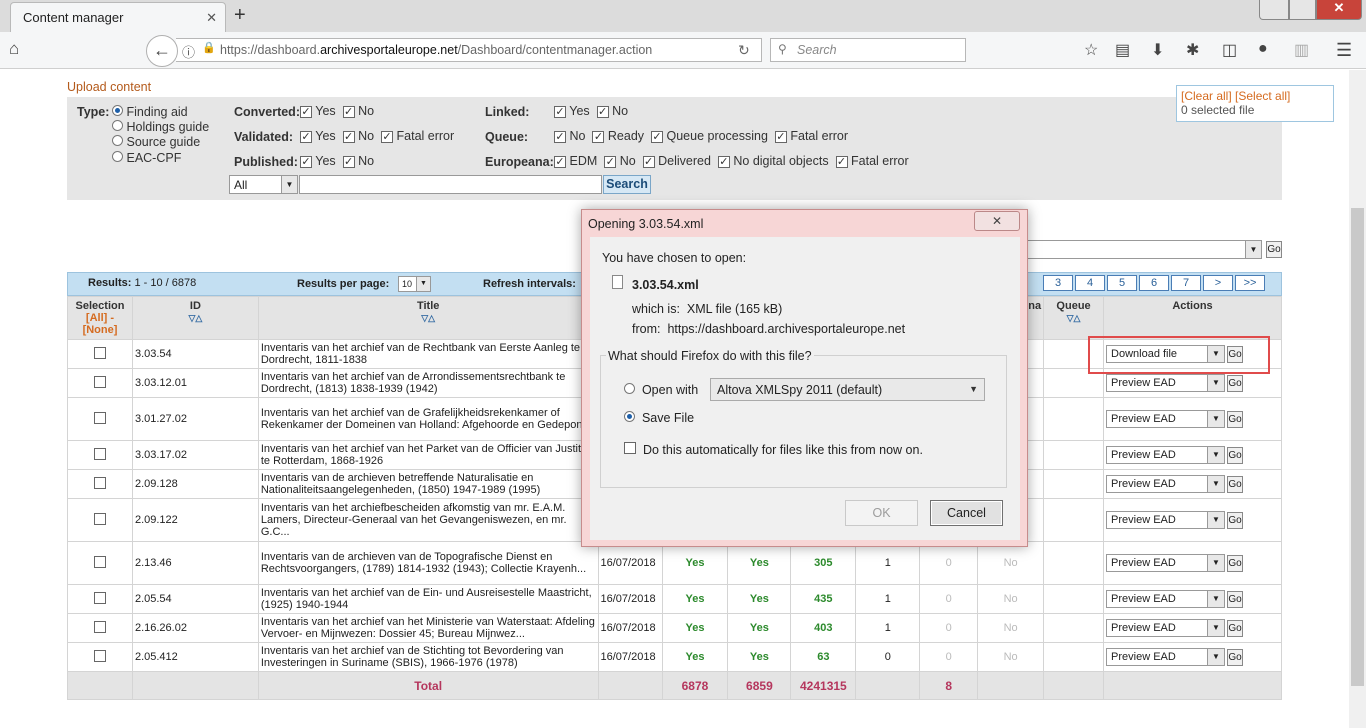 The image size is (1366, 728). What do you see at coordinates (630, 448) in the screenshot?
I see `checkbox-auto` at bounding box center [630, 448].